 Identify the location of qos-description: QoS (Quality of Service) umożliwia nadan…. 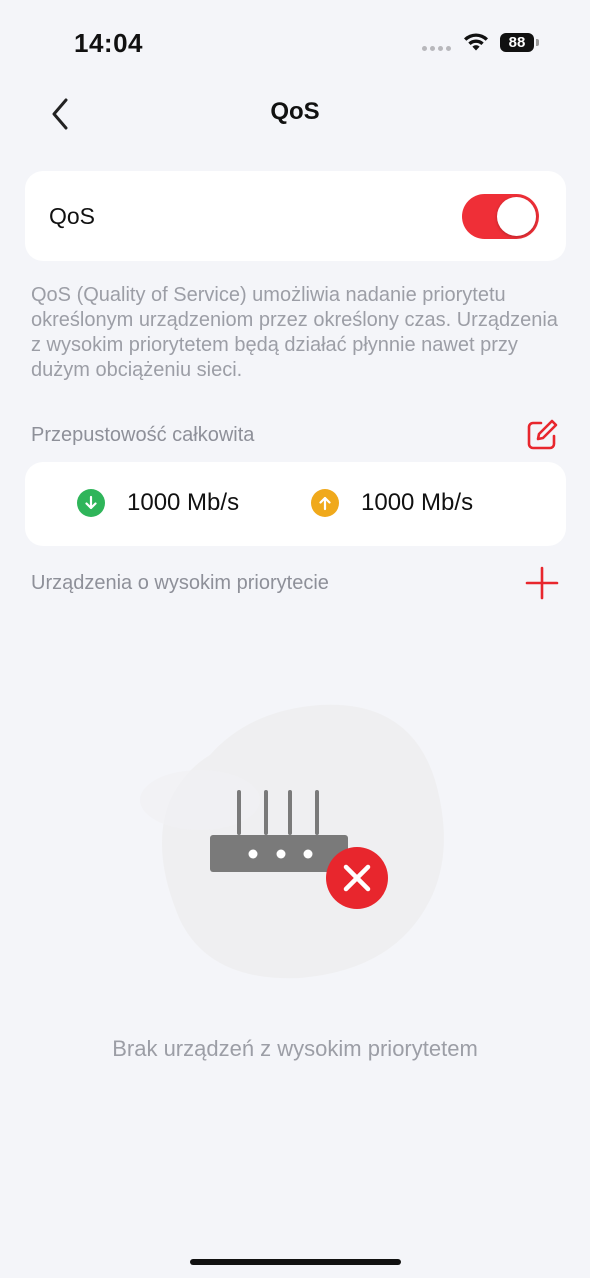
(294, 332).